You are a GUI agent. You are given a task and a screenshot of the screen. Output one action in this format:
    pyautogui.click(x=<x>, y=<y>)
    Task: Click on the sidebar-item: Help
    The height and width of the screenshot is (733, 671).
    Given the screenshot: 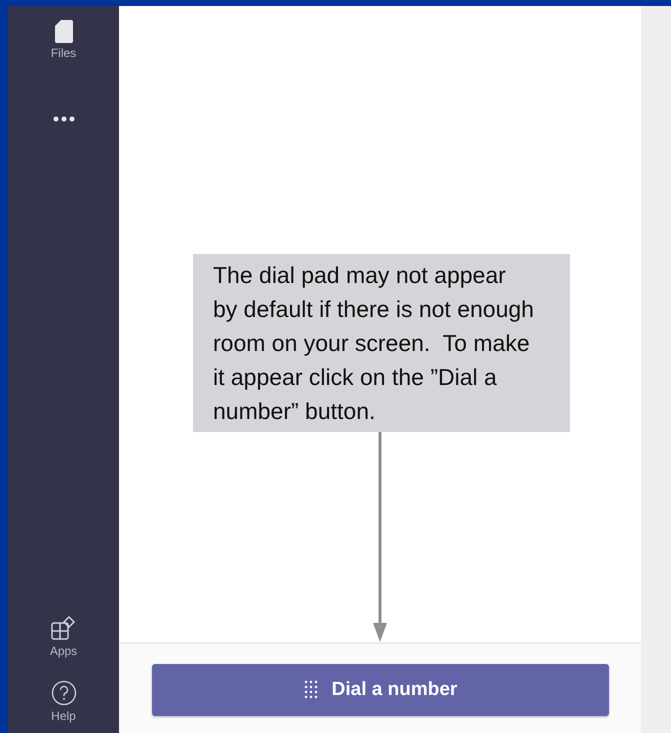 What is the action you would take?
    pyautogui.click(x=63, y=701)
    